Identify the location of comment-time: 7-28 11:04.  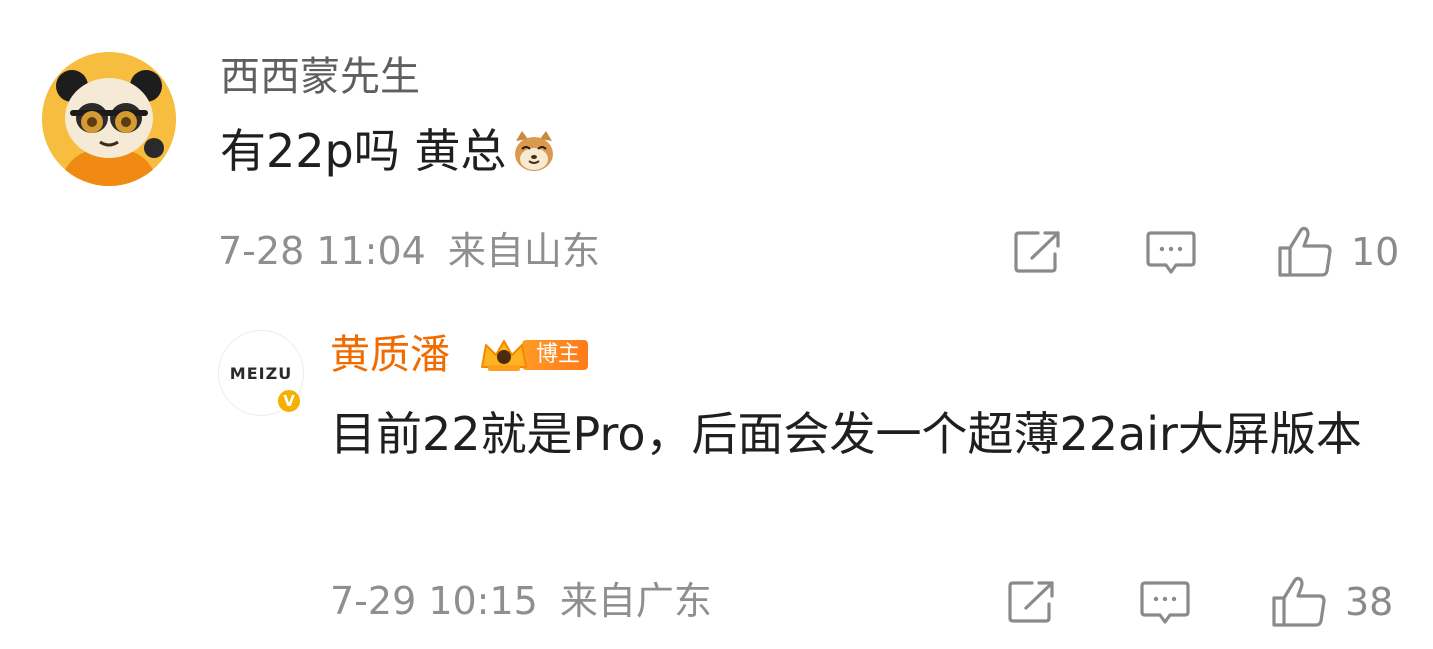
(322, 251).